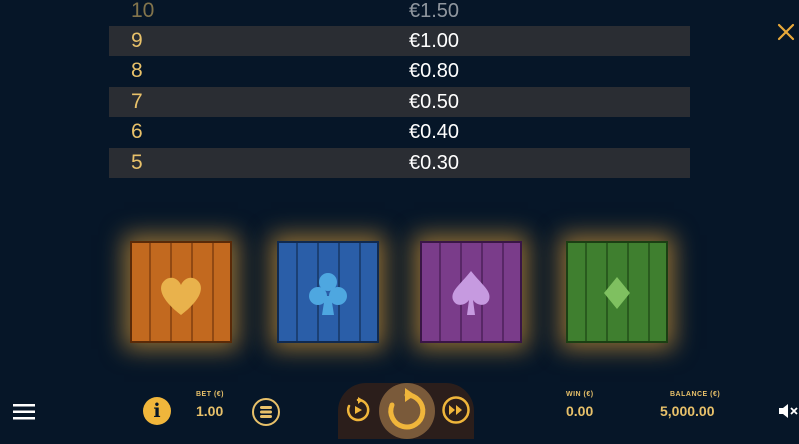  I want to click on paytable-row: 7 €0.50, so click(399, 102).